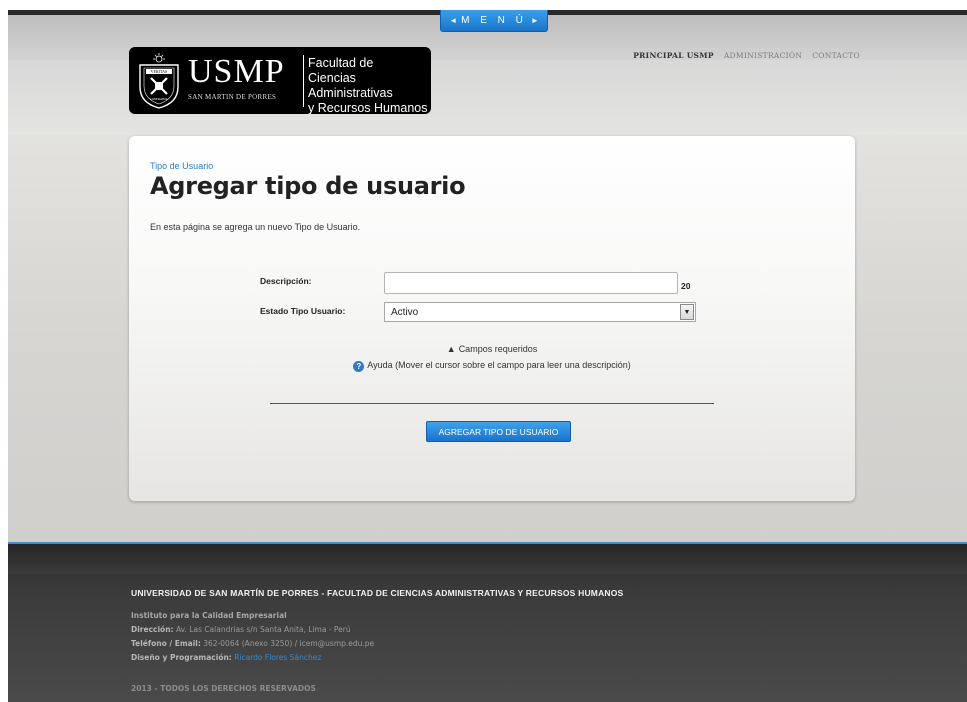  I want to click on faculty-line-2: Ciencias Administrativas, so click(350, 85).